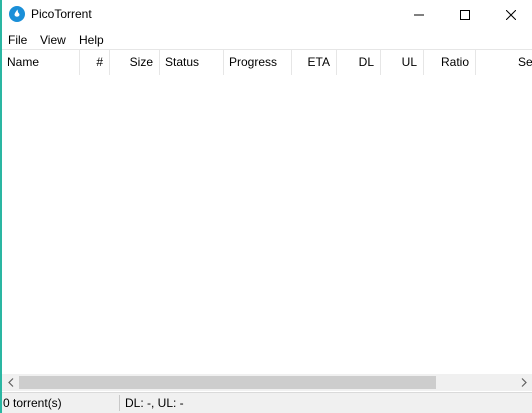 The image size is (532, 413). I want to click on window-title: PicoTorrent, so click(61, 14).